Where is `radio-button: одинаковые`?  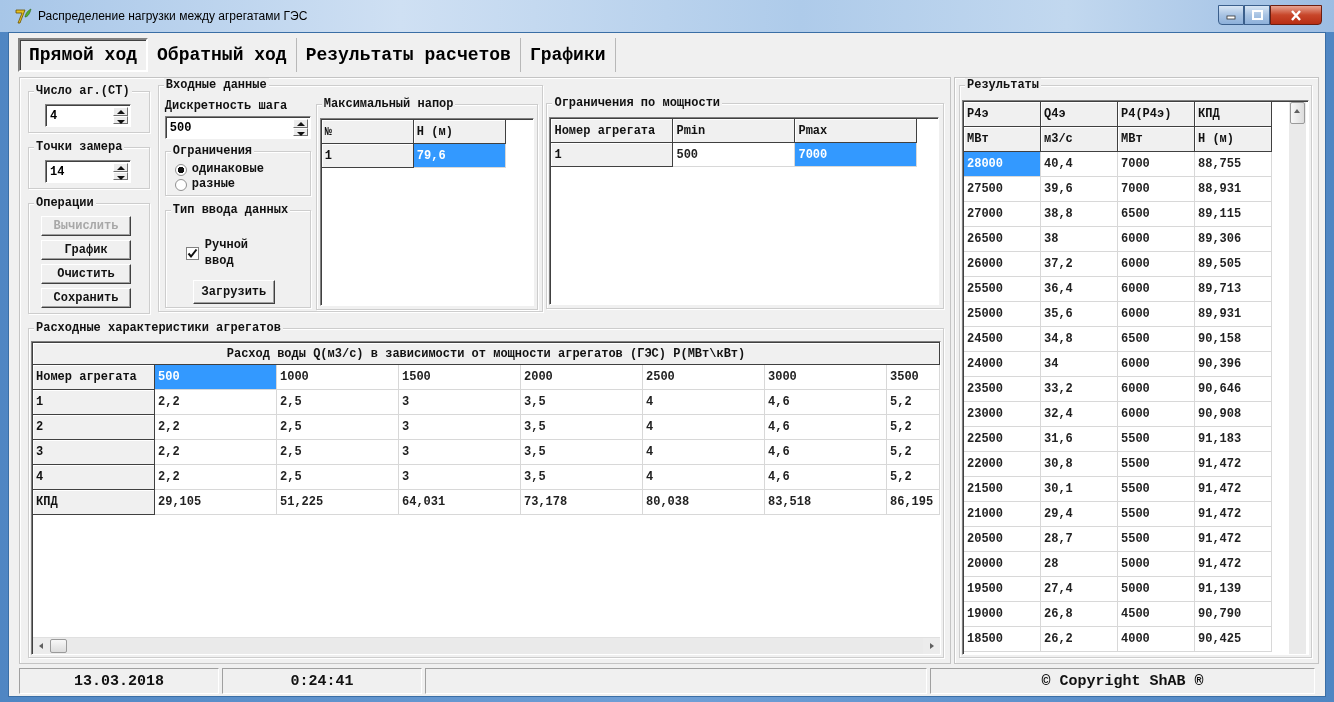
radio-button: одинаковые is located at coordinates (242, 169).